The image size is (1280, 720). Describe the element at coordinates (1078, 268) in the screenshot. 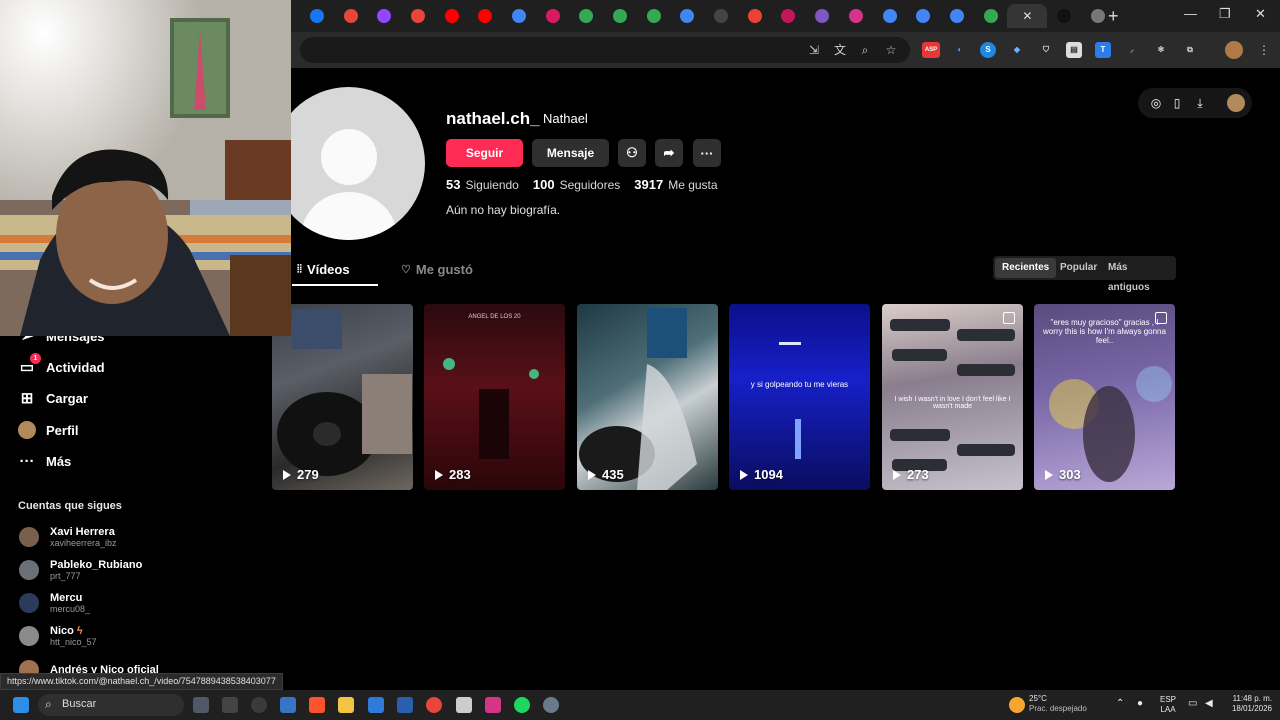

I see `sort-popular: Popular` at that location.